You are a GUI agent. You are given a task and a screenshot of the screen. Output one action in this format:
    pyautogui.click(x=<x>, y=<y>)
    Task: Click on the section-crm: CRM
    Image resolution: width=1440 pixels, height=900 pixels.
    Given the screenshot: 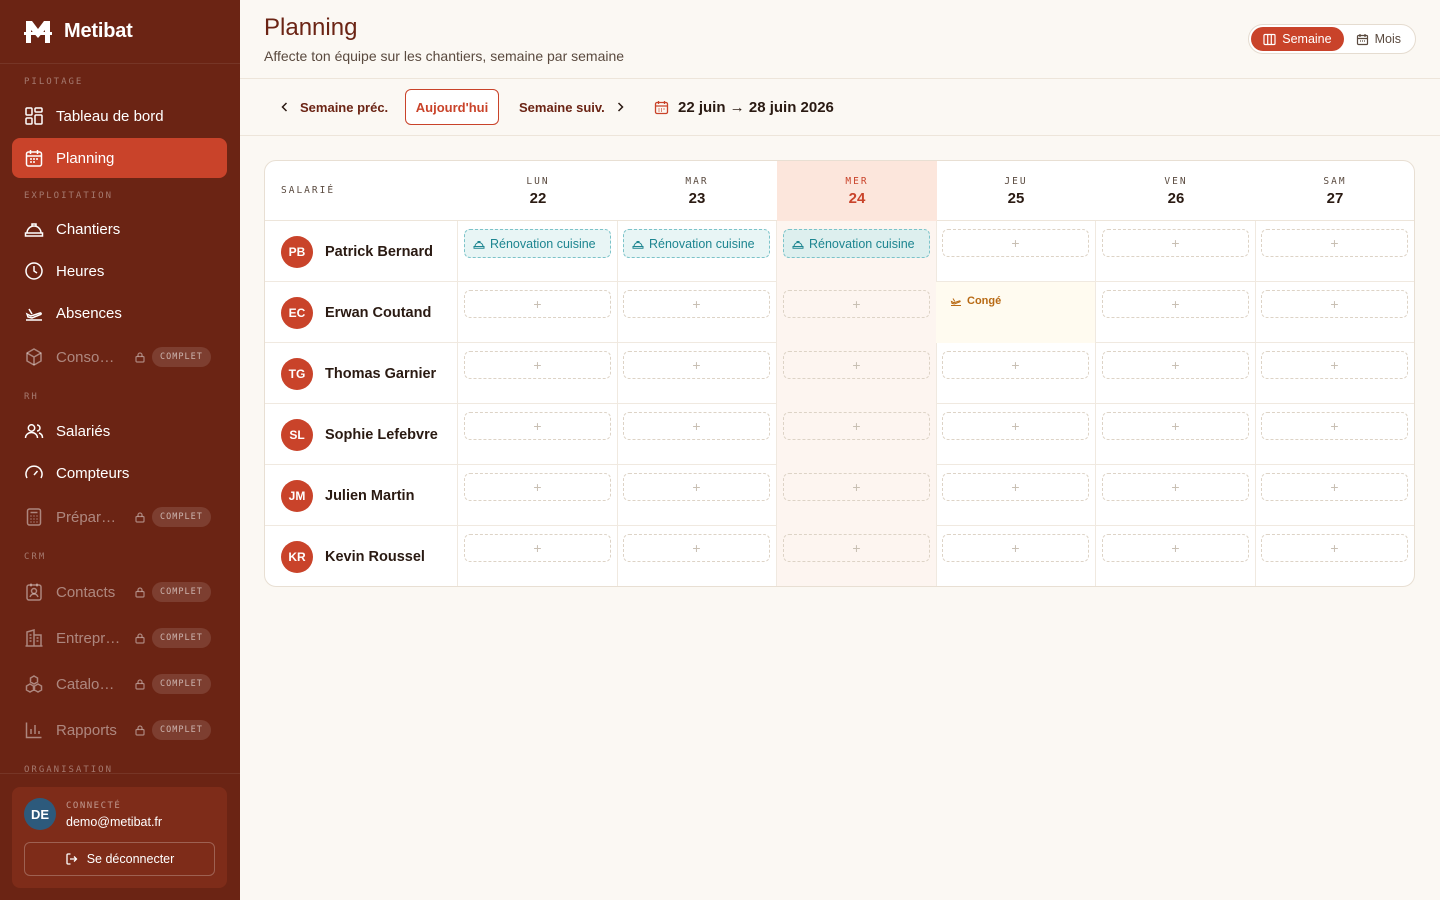 What is the action you would take?
    pyautogui.click(x=35, y=557)
    